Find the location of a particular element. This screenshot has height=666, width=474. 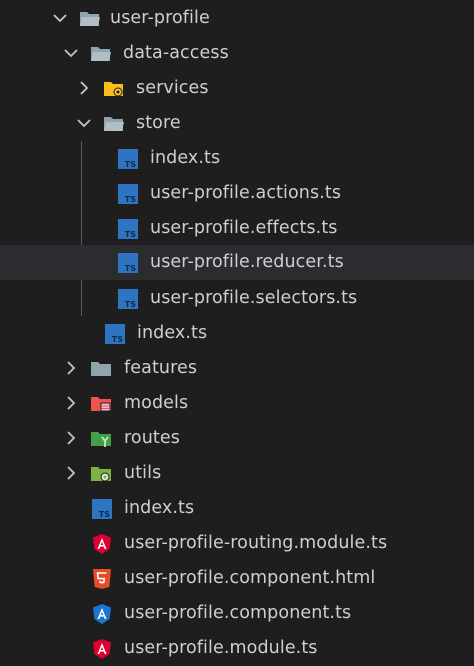

tree-item-file: TS user-profile.effects.ts is located at coordinates (237, 228).